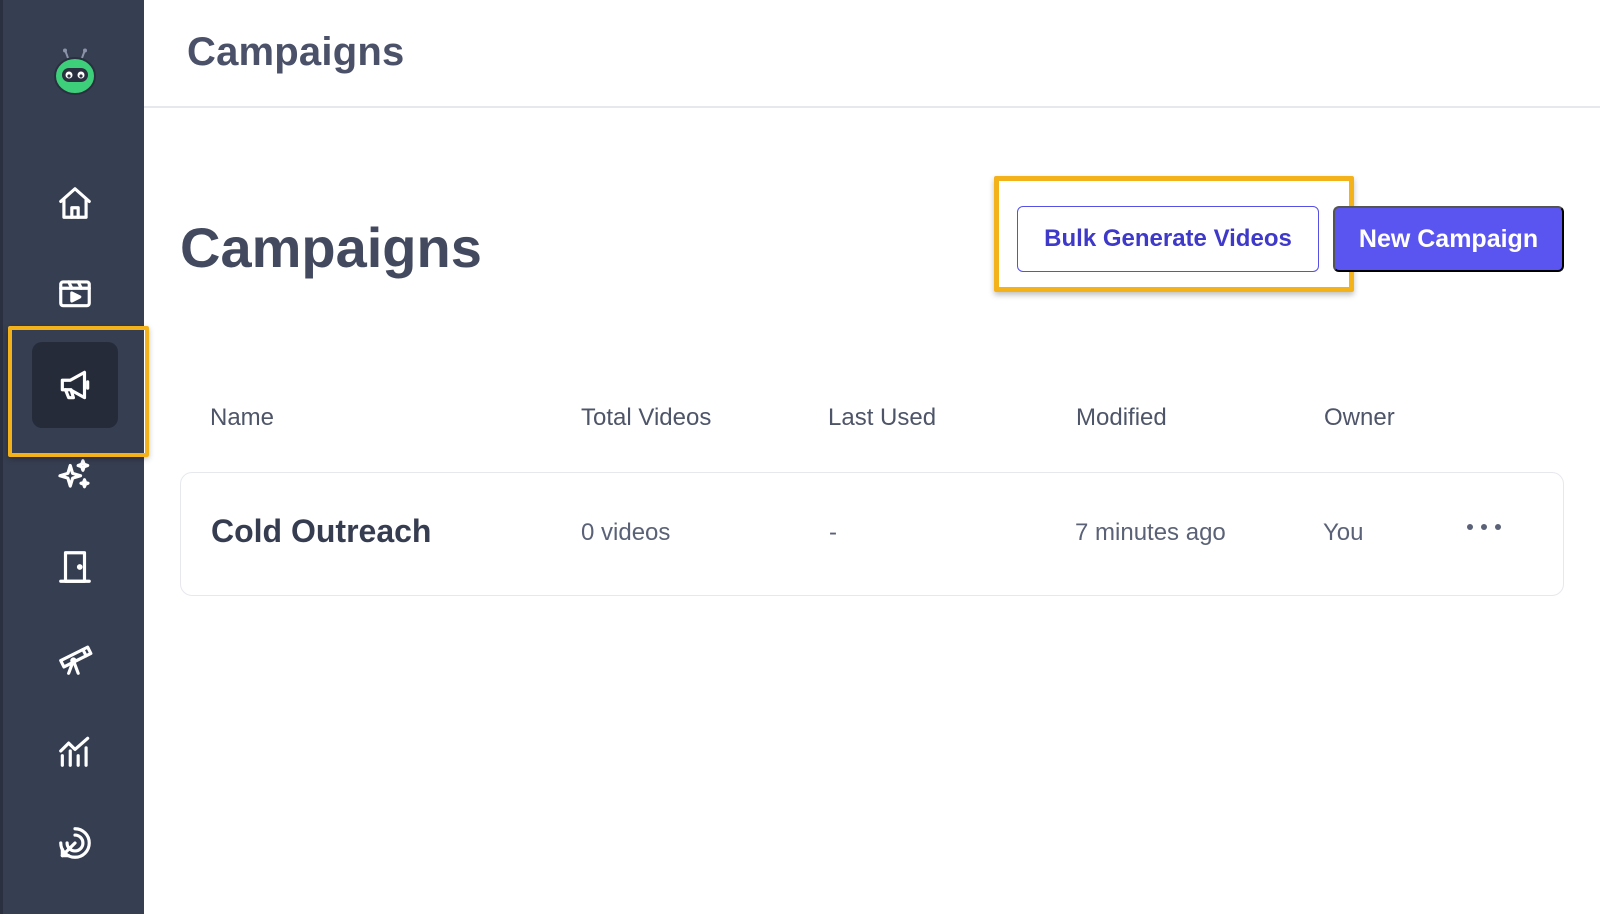  I want to click on column-header-owner: Owner, so click(1359, 418).